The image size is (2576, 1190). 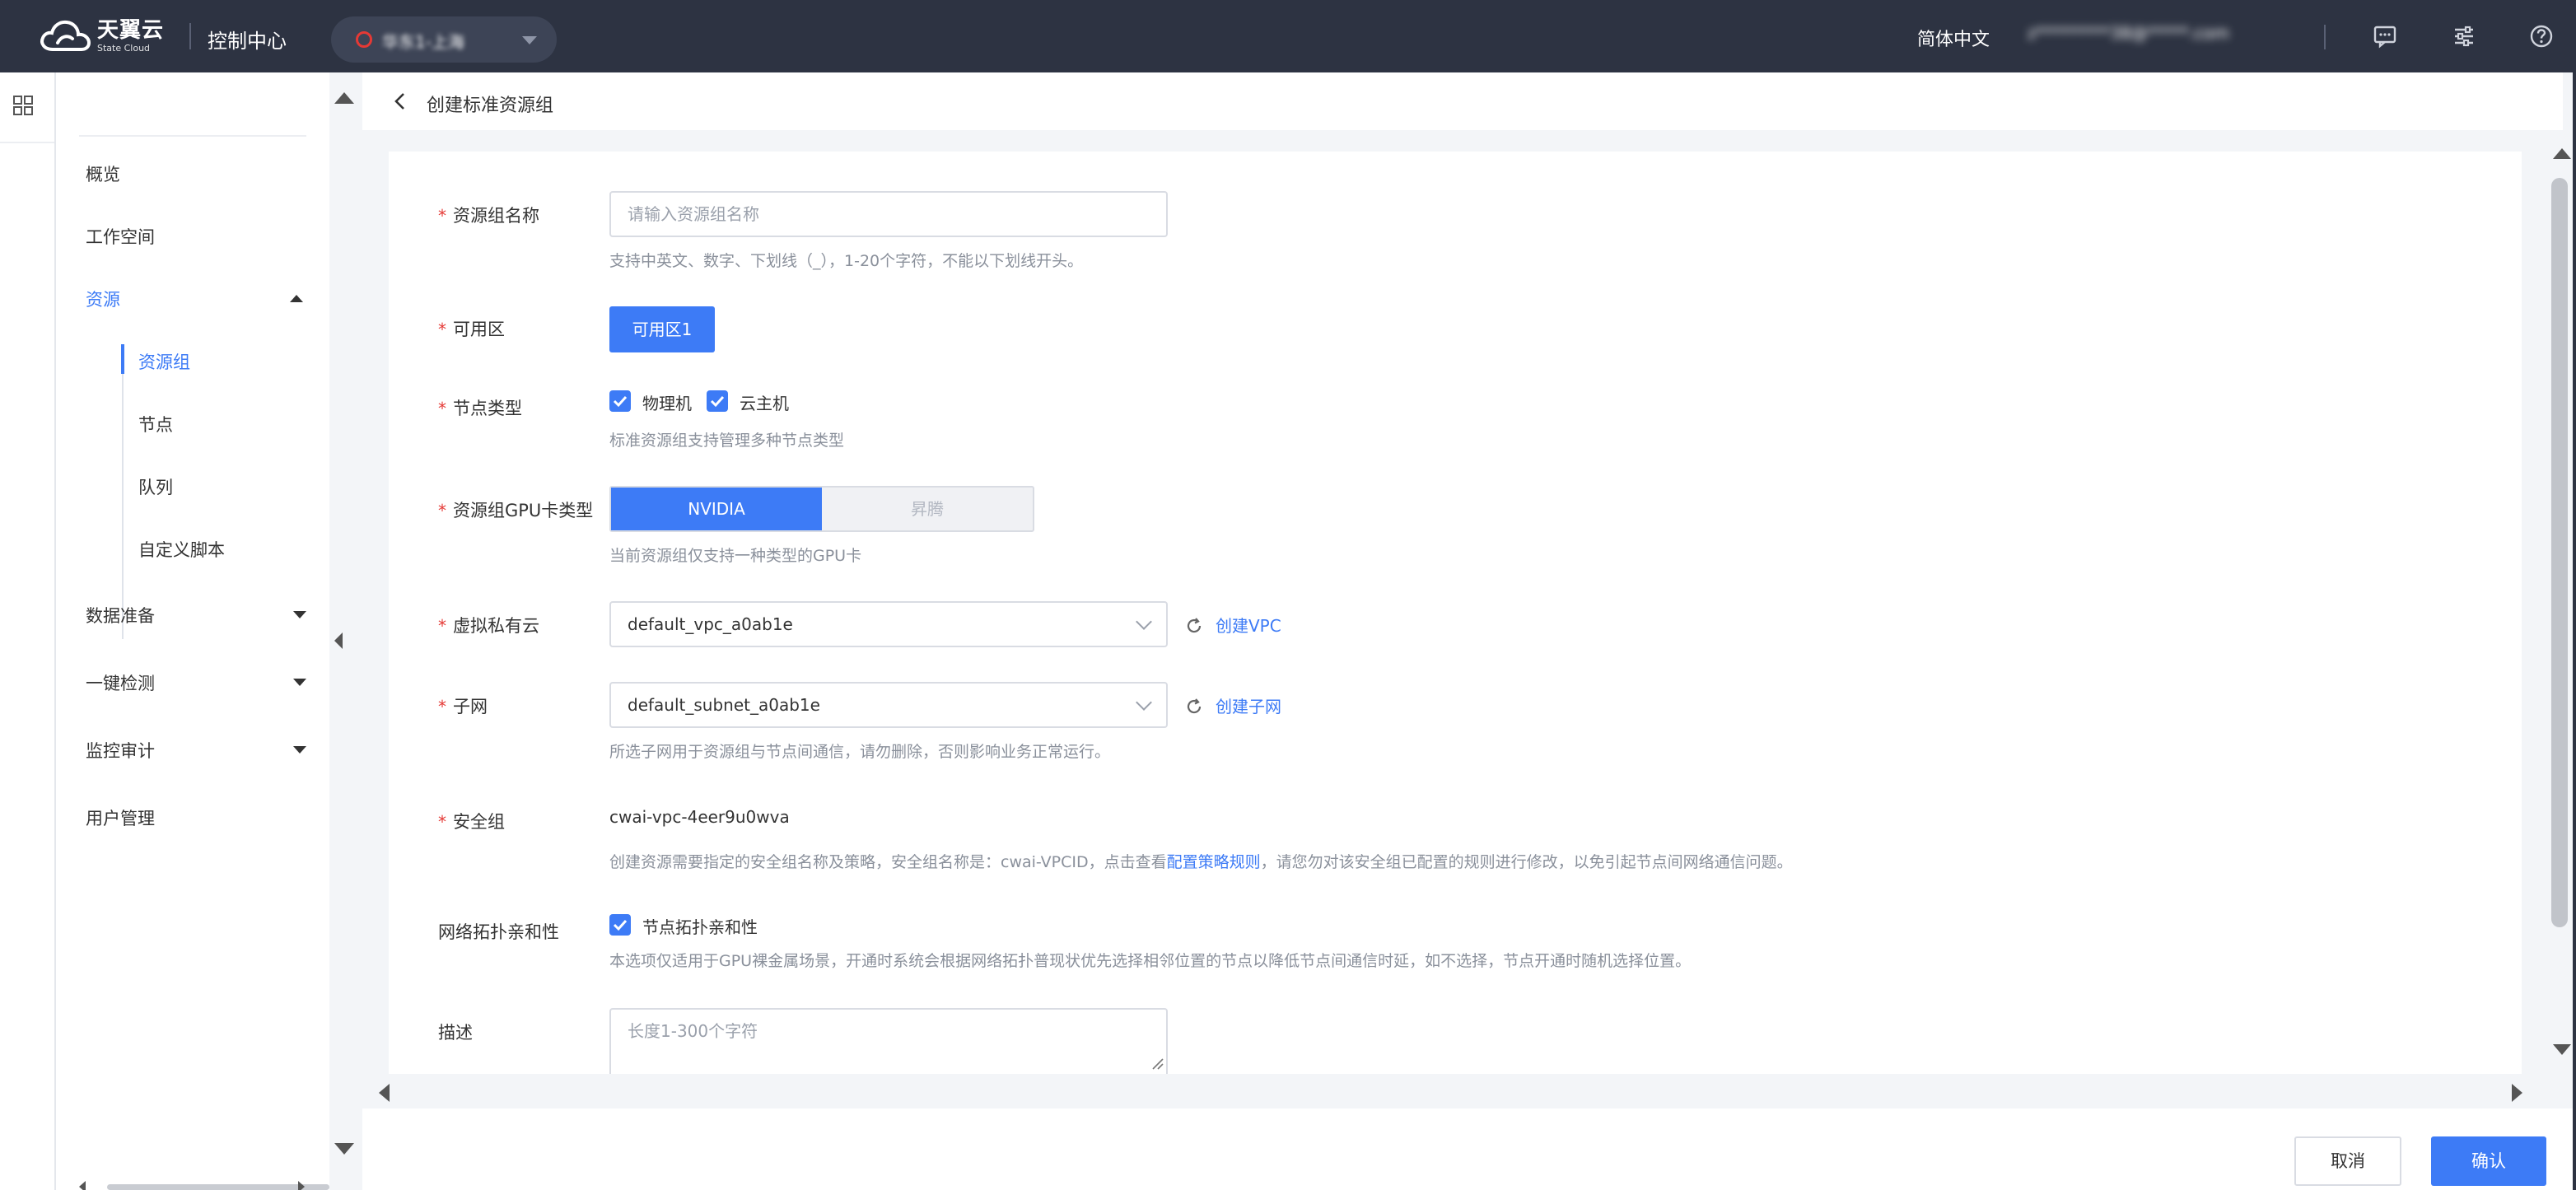 What do you see at coordinates (120, 615) in the screenshot?
I see `sidebar-item-data-prep: 数据准备` at bounding box center [120, 615].